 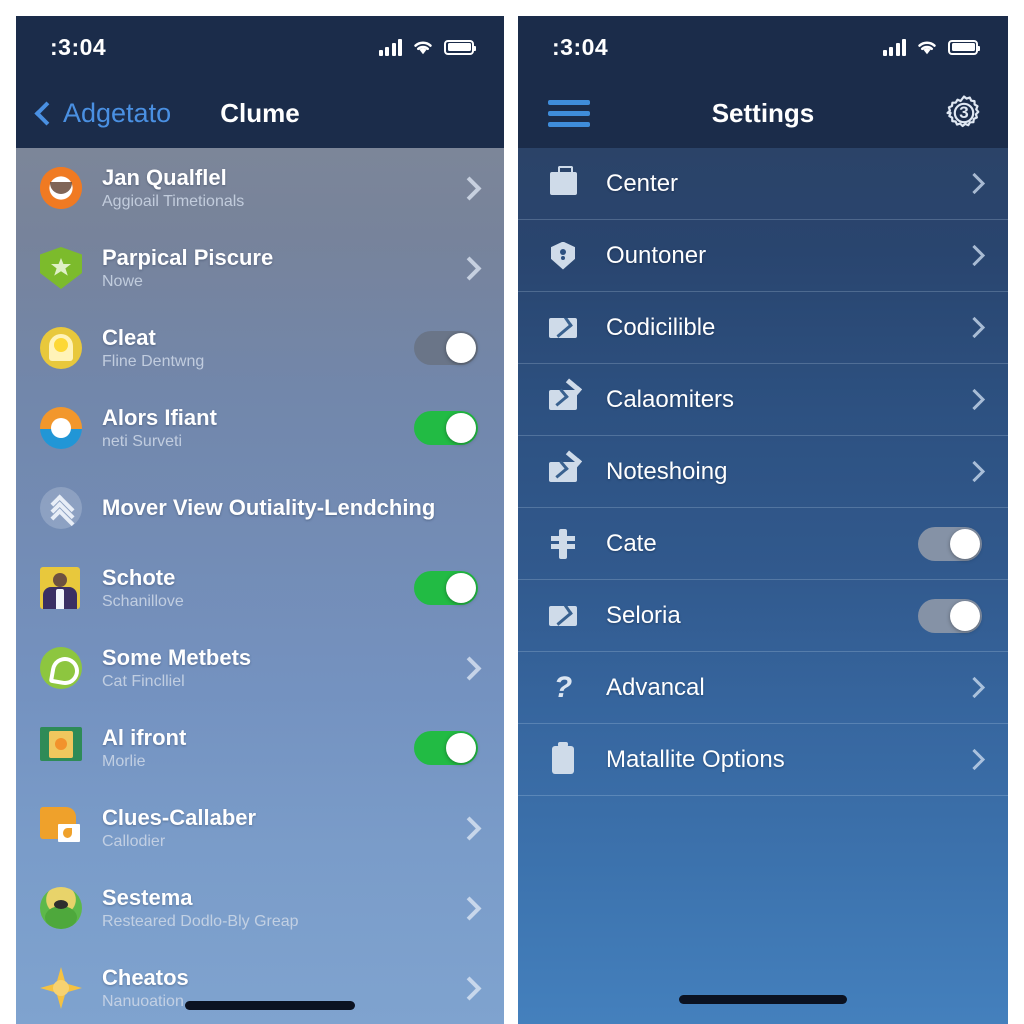 I want to click on list-item-title: Cheatos, so click(x=145, y=977).